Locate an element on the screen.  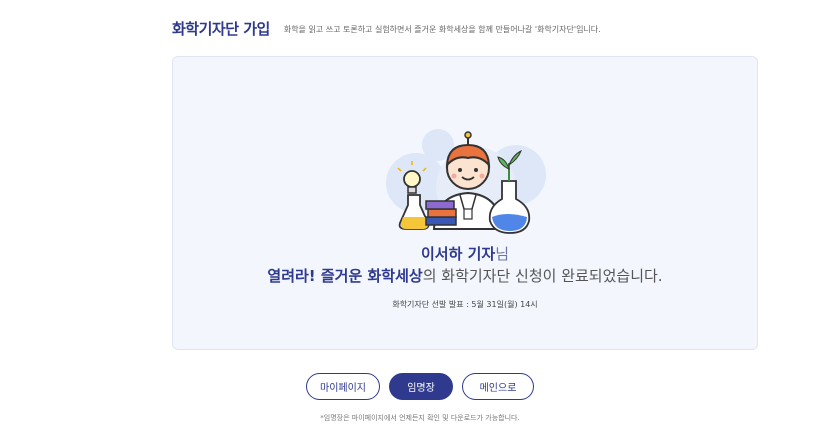
completion-message: 열려라! 즐거운 화학세상의 화학기자단 신청이 완료되었습니다. is located at coordinates (465, 275).